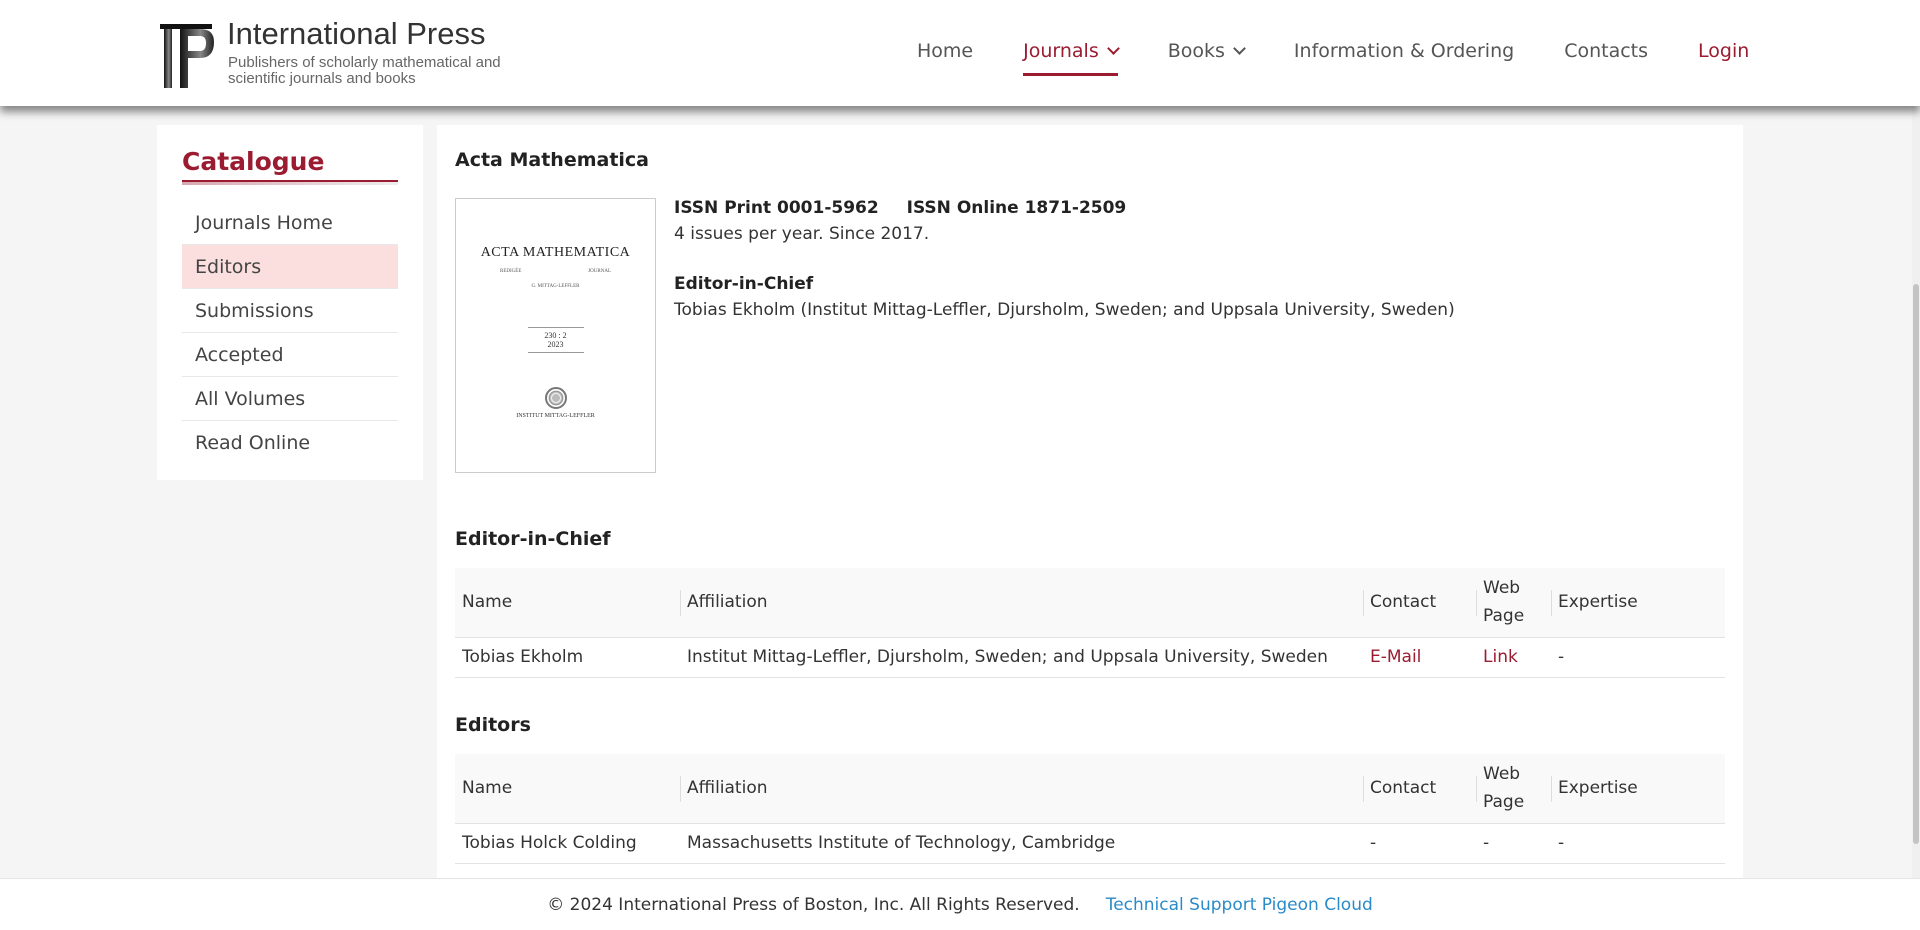 The image size is (1920, 930). I want to click on nav-information-ordering: Information & Ordering, so click(1404, 51).